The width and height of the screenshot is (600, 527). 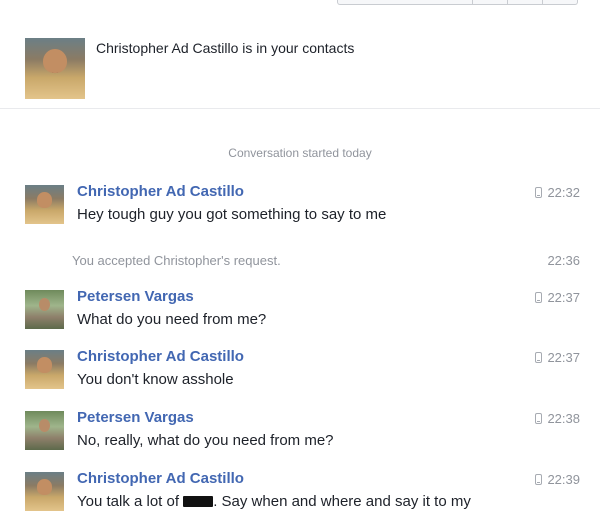 I want to click on notice-time: 22:36, so click(x=563, y=260).